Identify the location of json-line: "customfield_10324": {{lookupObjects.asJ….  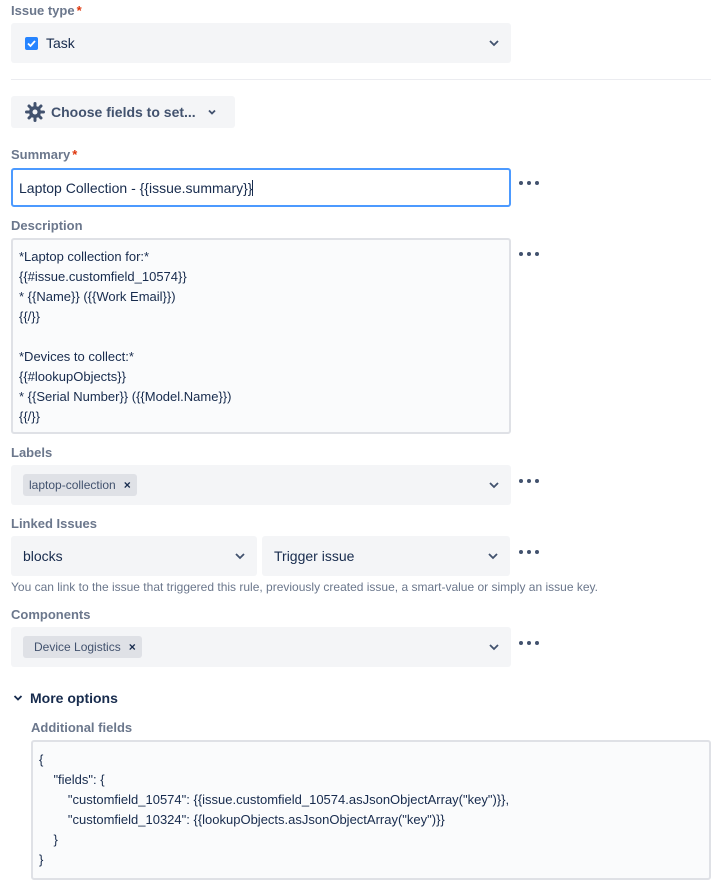
(242, 819).